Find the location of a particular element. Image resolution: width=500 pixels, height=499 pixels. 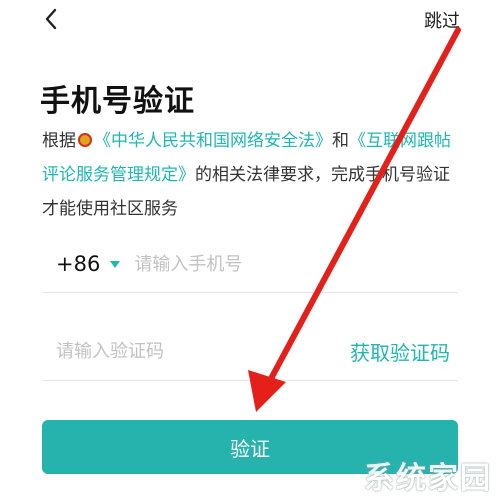

desc-conjunction: 和 is located at coordinates (340, 141).